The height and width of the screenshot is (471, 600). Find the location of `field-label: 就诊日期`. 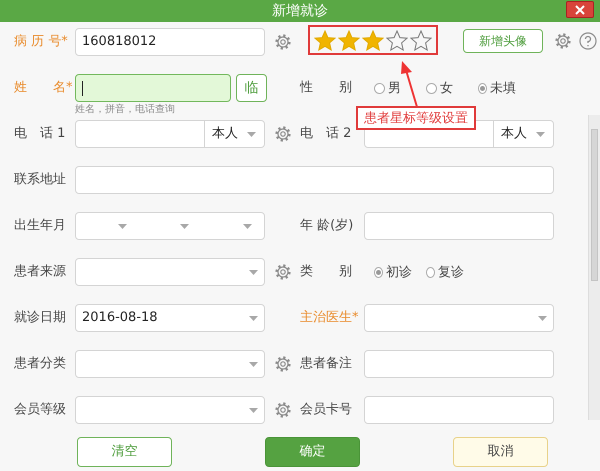

field-label: 就诊日期 is located at coordinates (40, 318).